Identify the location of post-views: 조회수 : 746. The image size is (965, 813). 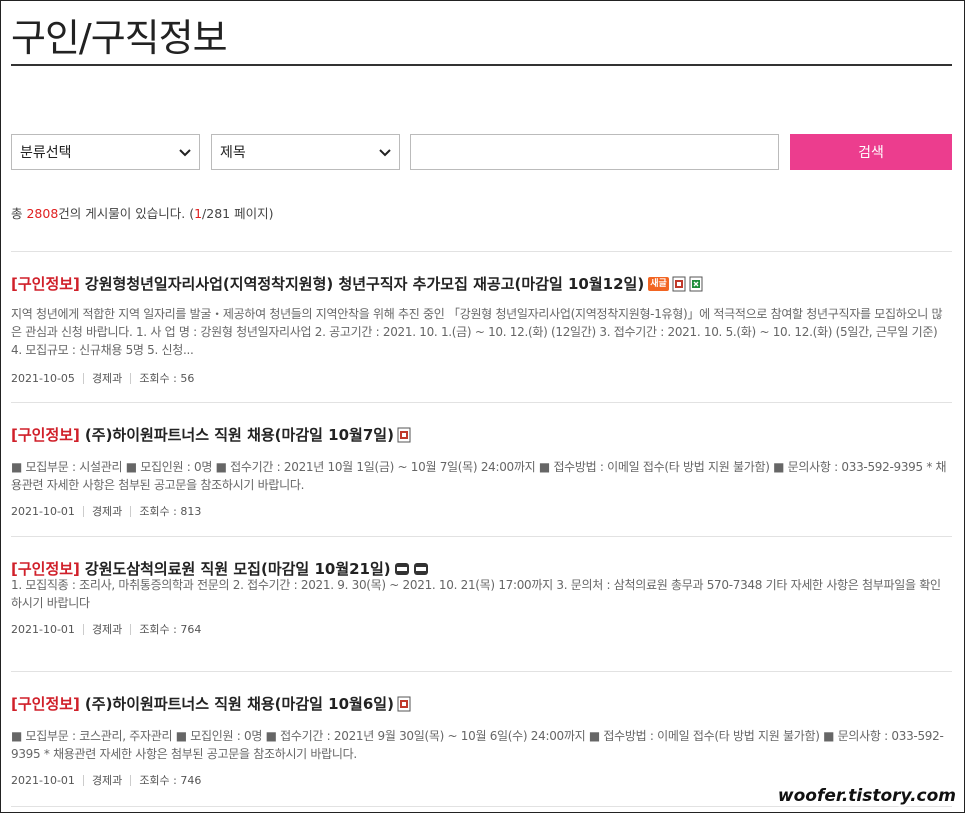
(170, 780).